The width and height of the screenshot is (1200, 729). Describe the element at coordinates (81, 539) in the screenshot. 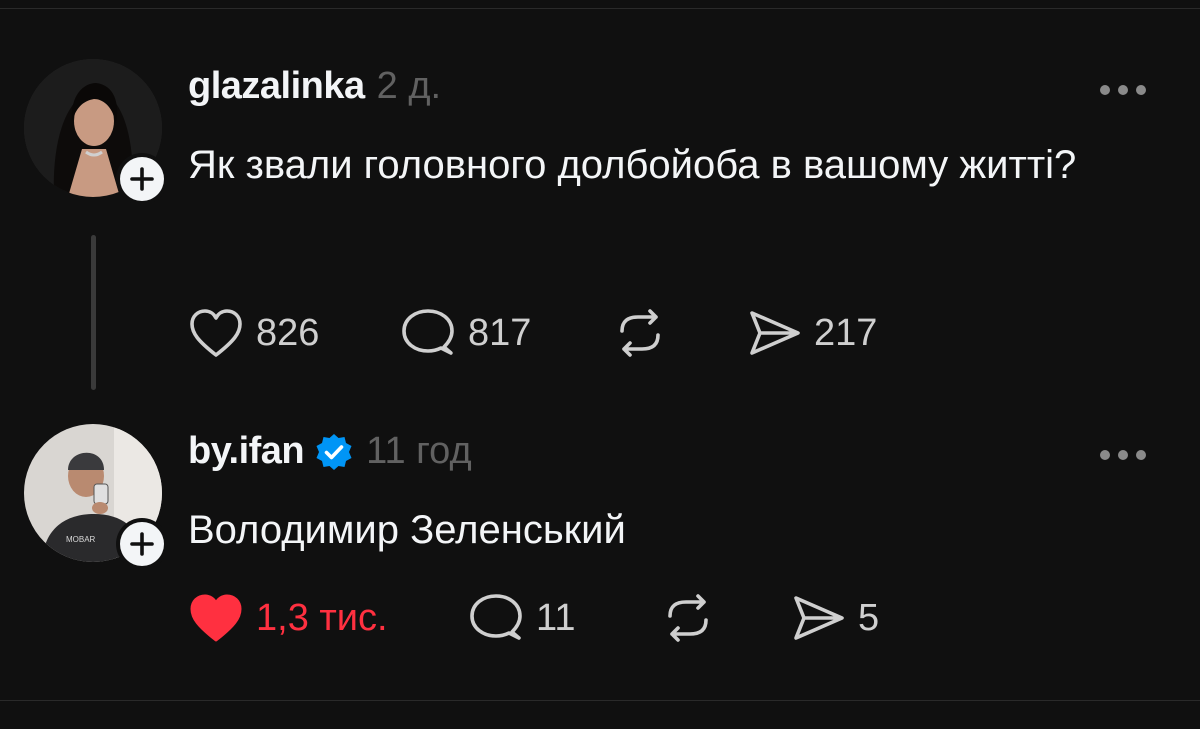

I see `svg-text: MOBAR` at that location.